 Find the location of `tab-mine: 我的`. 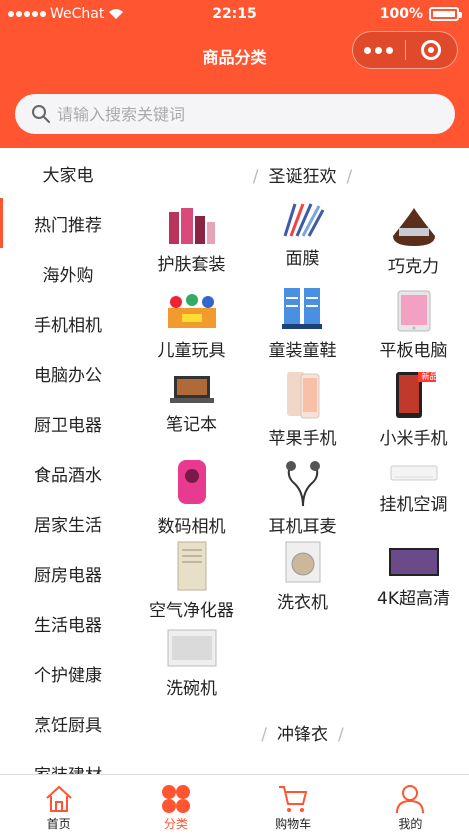

tab-mine: 我的 is located at coordinates (410, 804).